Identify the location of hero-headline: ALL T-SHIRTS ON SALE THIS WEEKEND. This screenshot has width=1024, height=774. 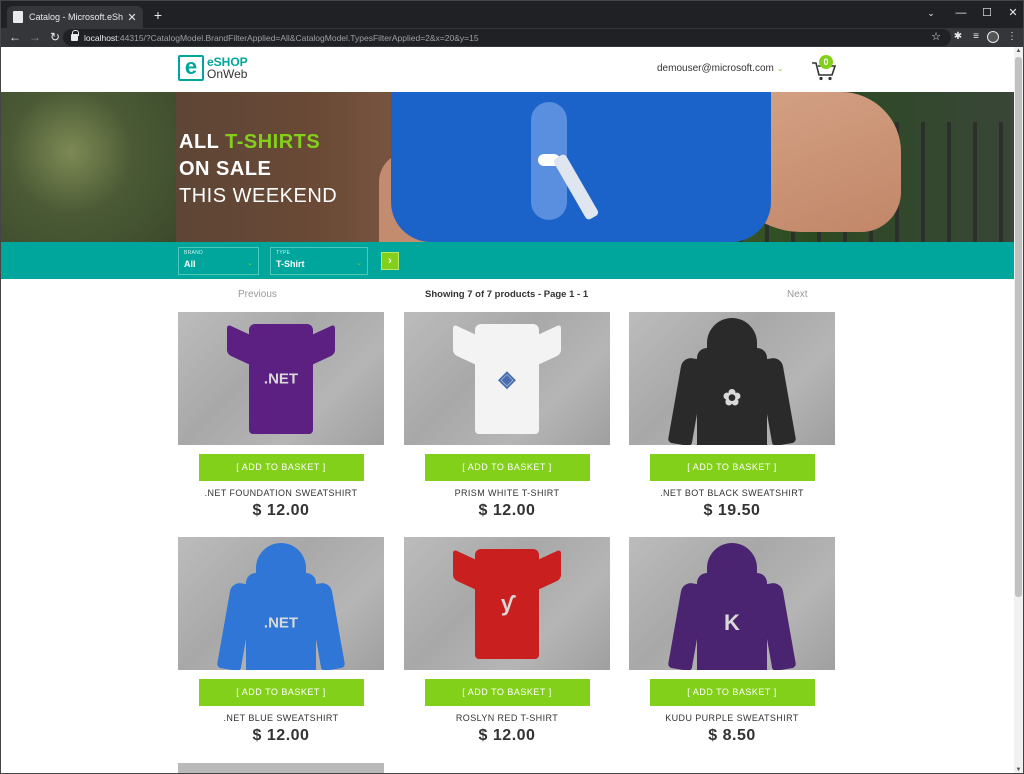
(258, 169).